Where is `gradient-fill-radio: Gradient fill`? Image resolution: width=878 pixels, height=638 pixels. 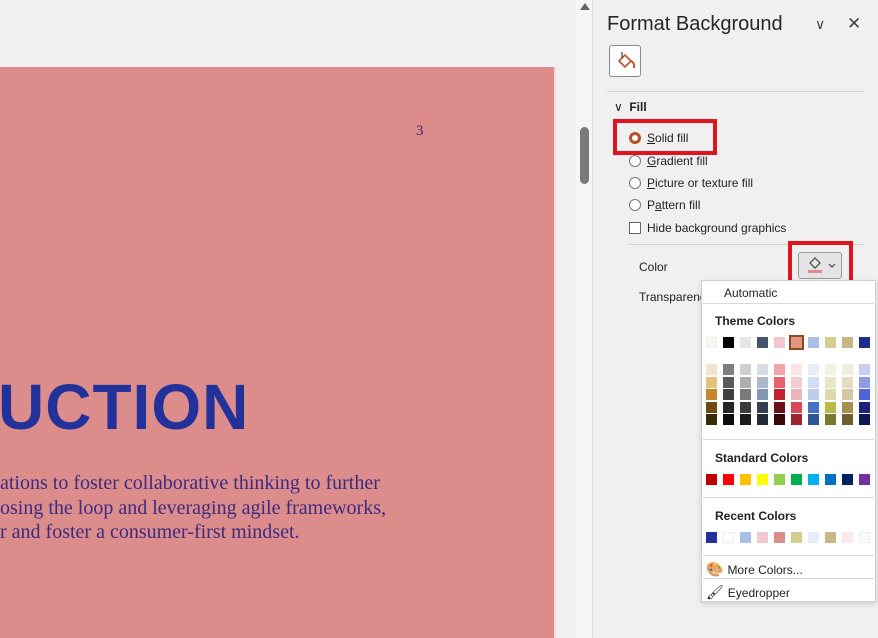
gradient-fill-radio: Gradient fill is located at coordinates (668, 161).